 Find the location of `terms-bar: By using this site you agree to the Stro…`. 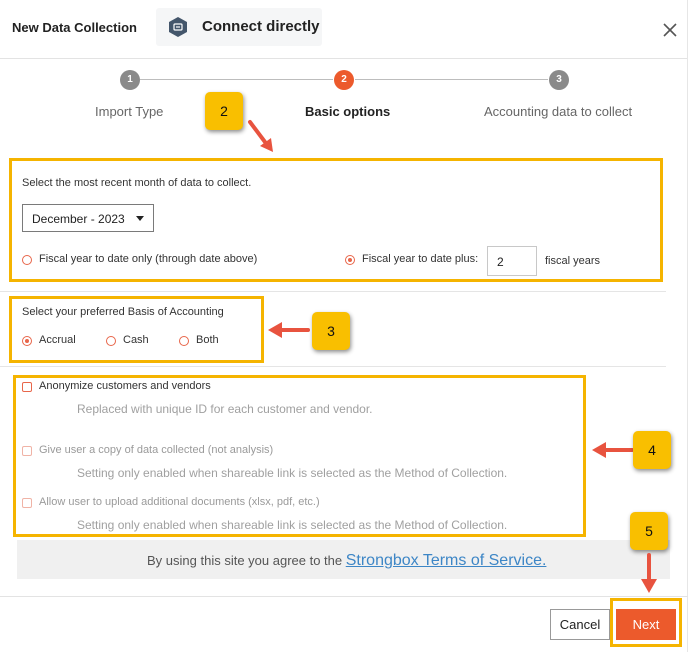

terms-bar: By using this site you agree to the Stro… is located at coordinates (343, 559).